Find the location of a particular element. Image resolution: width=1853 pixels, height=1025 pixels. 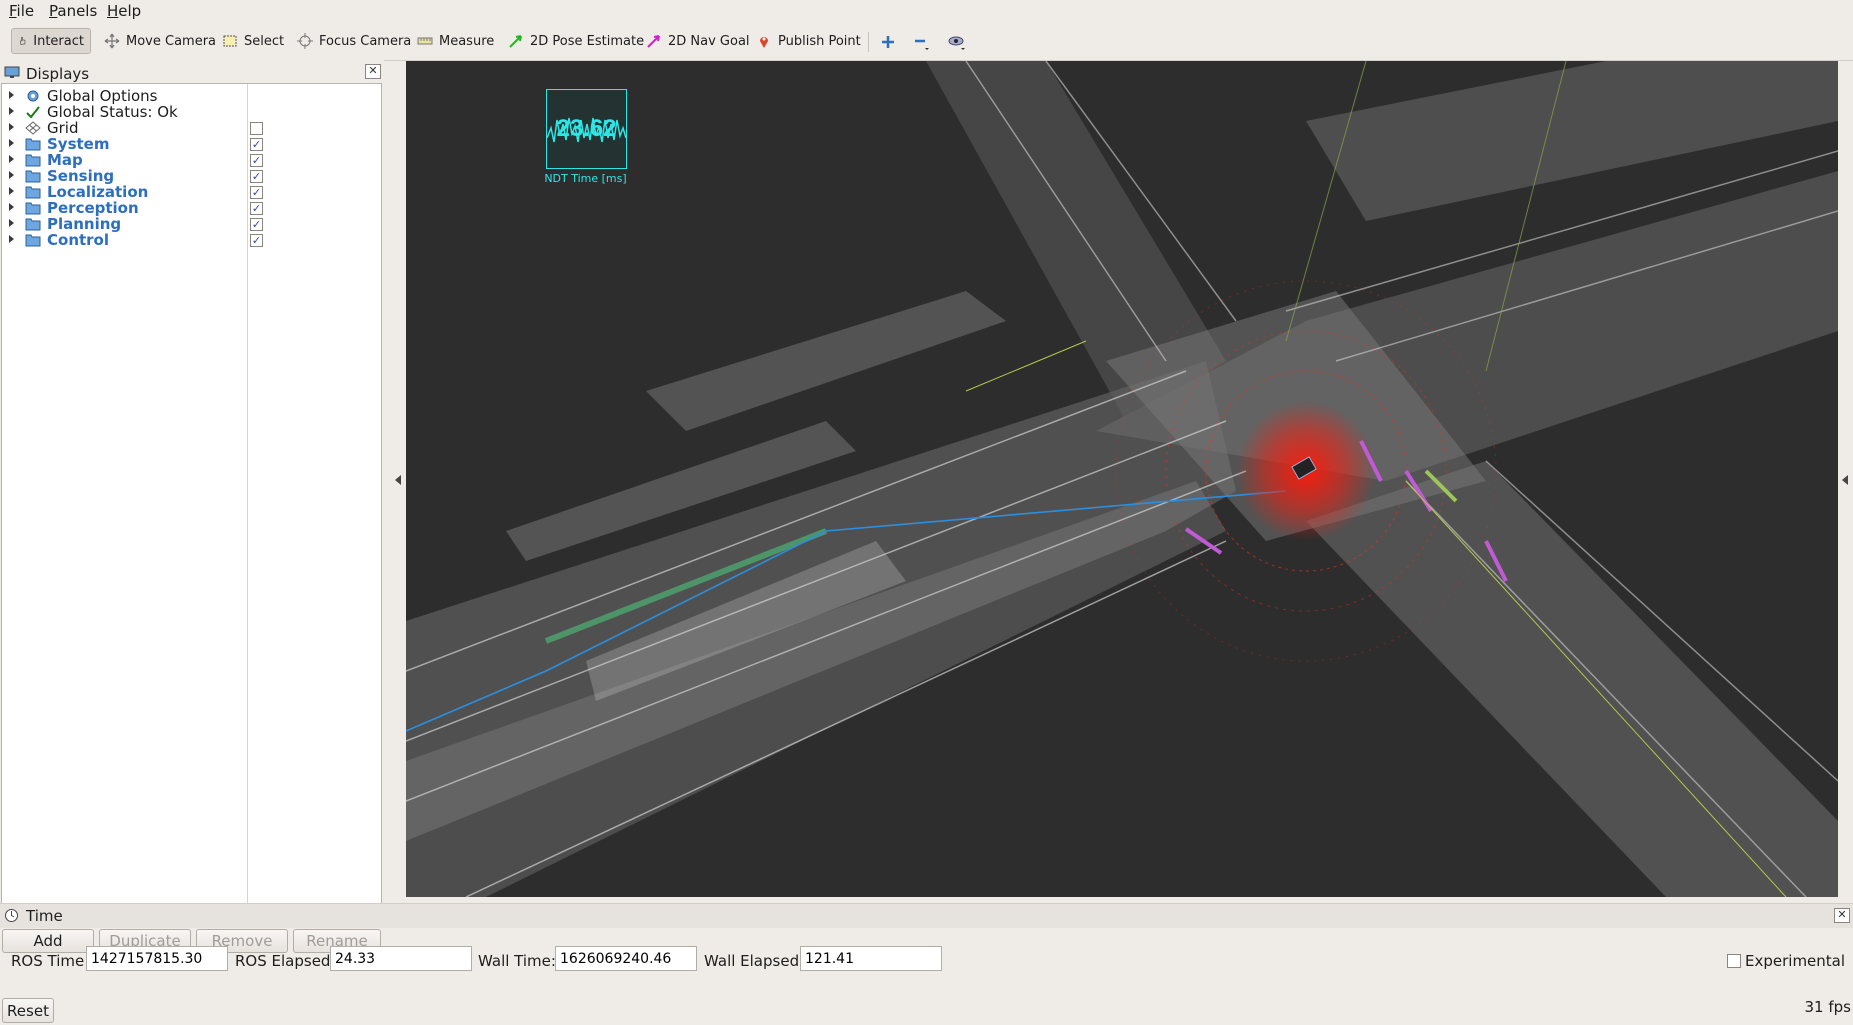

grid-icon is located at coordinates (33, 127).